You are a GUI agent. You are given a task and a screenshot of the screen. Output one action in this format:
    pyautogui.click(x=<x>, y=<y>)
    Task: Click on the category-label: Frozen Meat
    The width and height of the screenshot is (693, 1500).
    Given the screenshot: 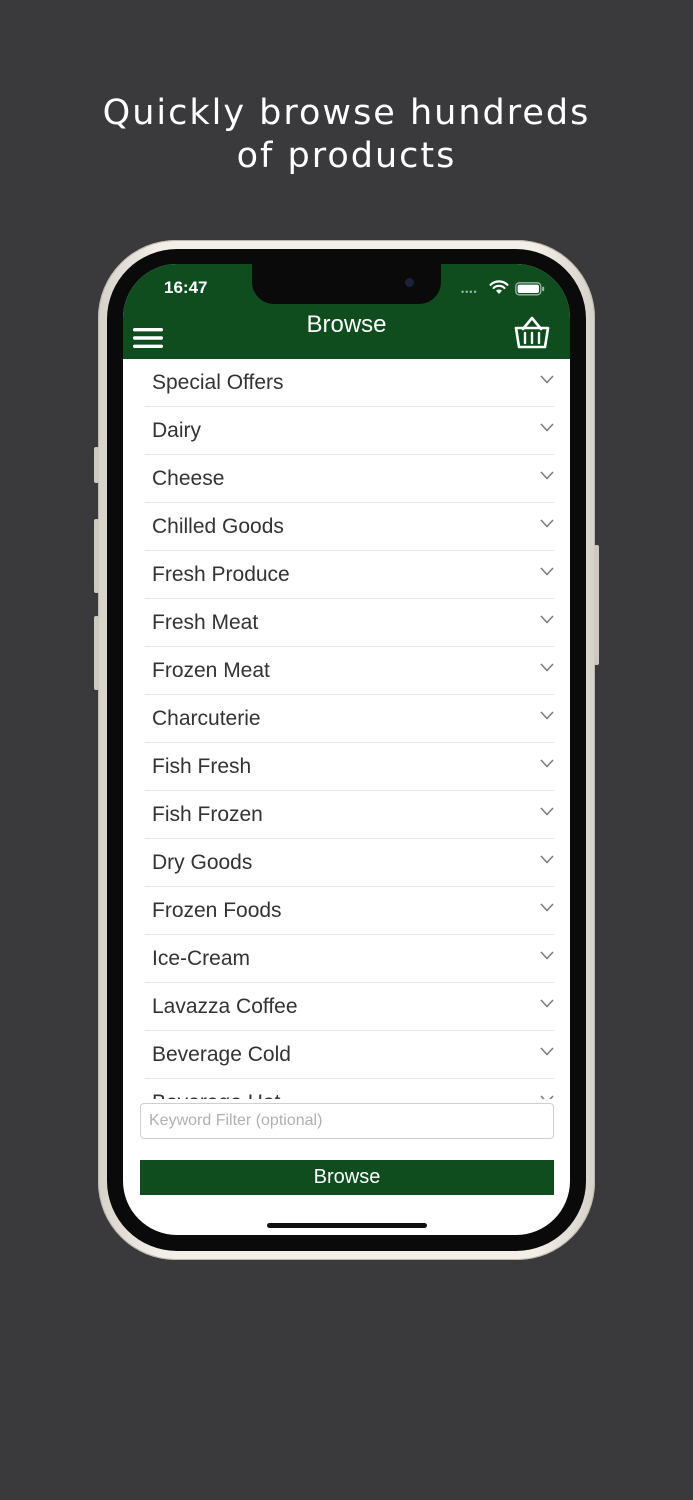 What is the action you would take?
    pyautogui.click(x=211, y=670)
    